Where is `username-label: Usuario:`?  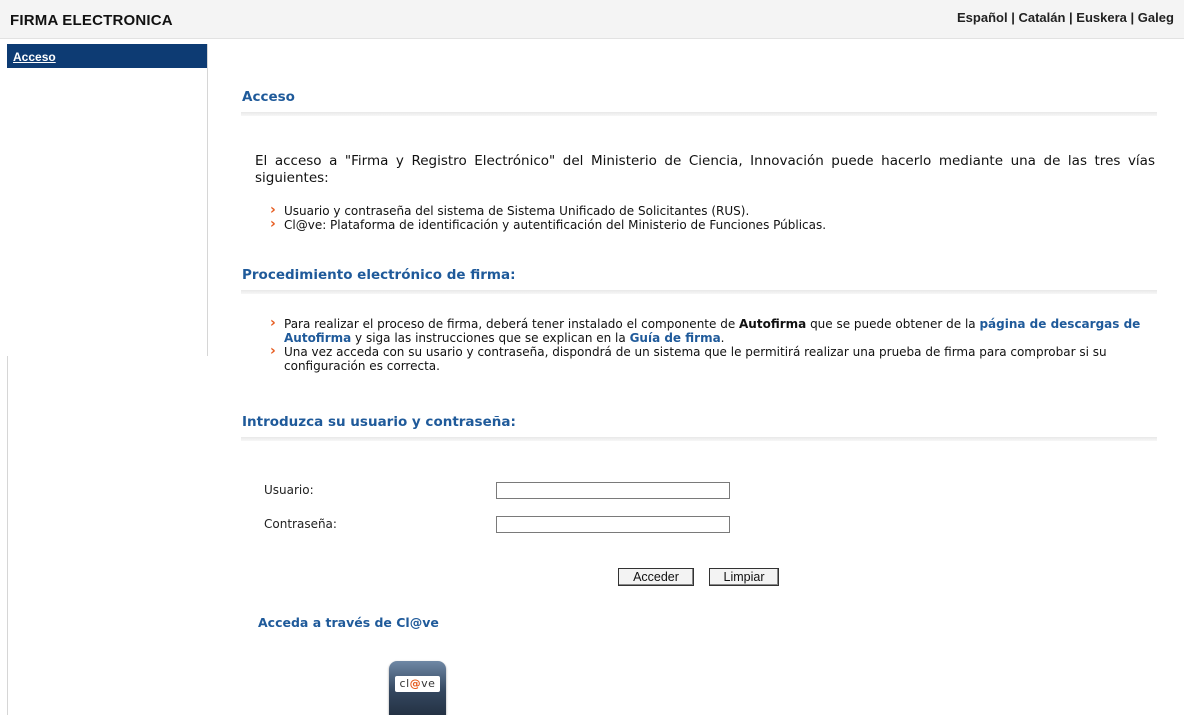
username-label: Usuario: is located at coordinates (289, 490).